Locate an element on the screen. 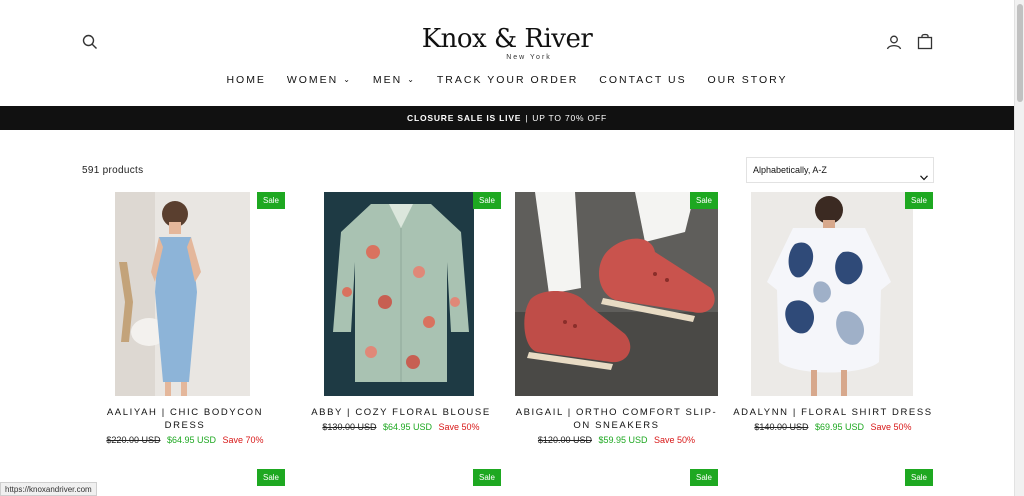 The width and height of the screenshot is (1024, 496). product-prices: $120.00 USD $59.95 USD Save 50% is located at coordinates (616, 440).